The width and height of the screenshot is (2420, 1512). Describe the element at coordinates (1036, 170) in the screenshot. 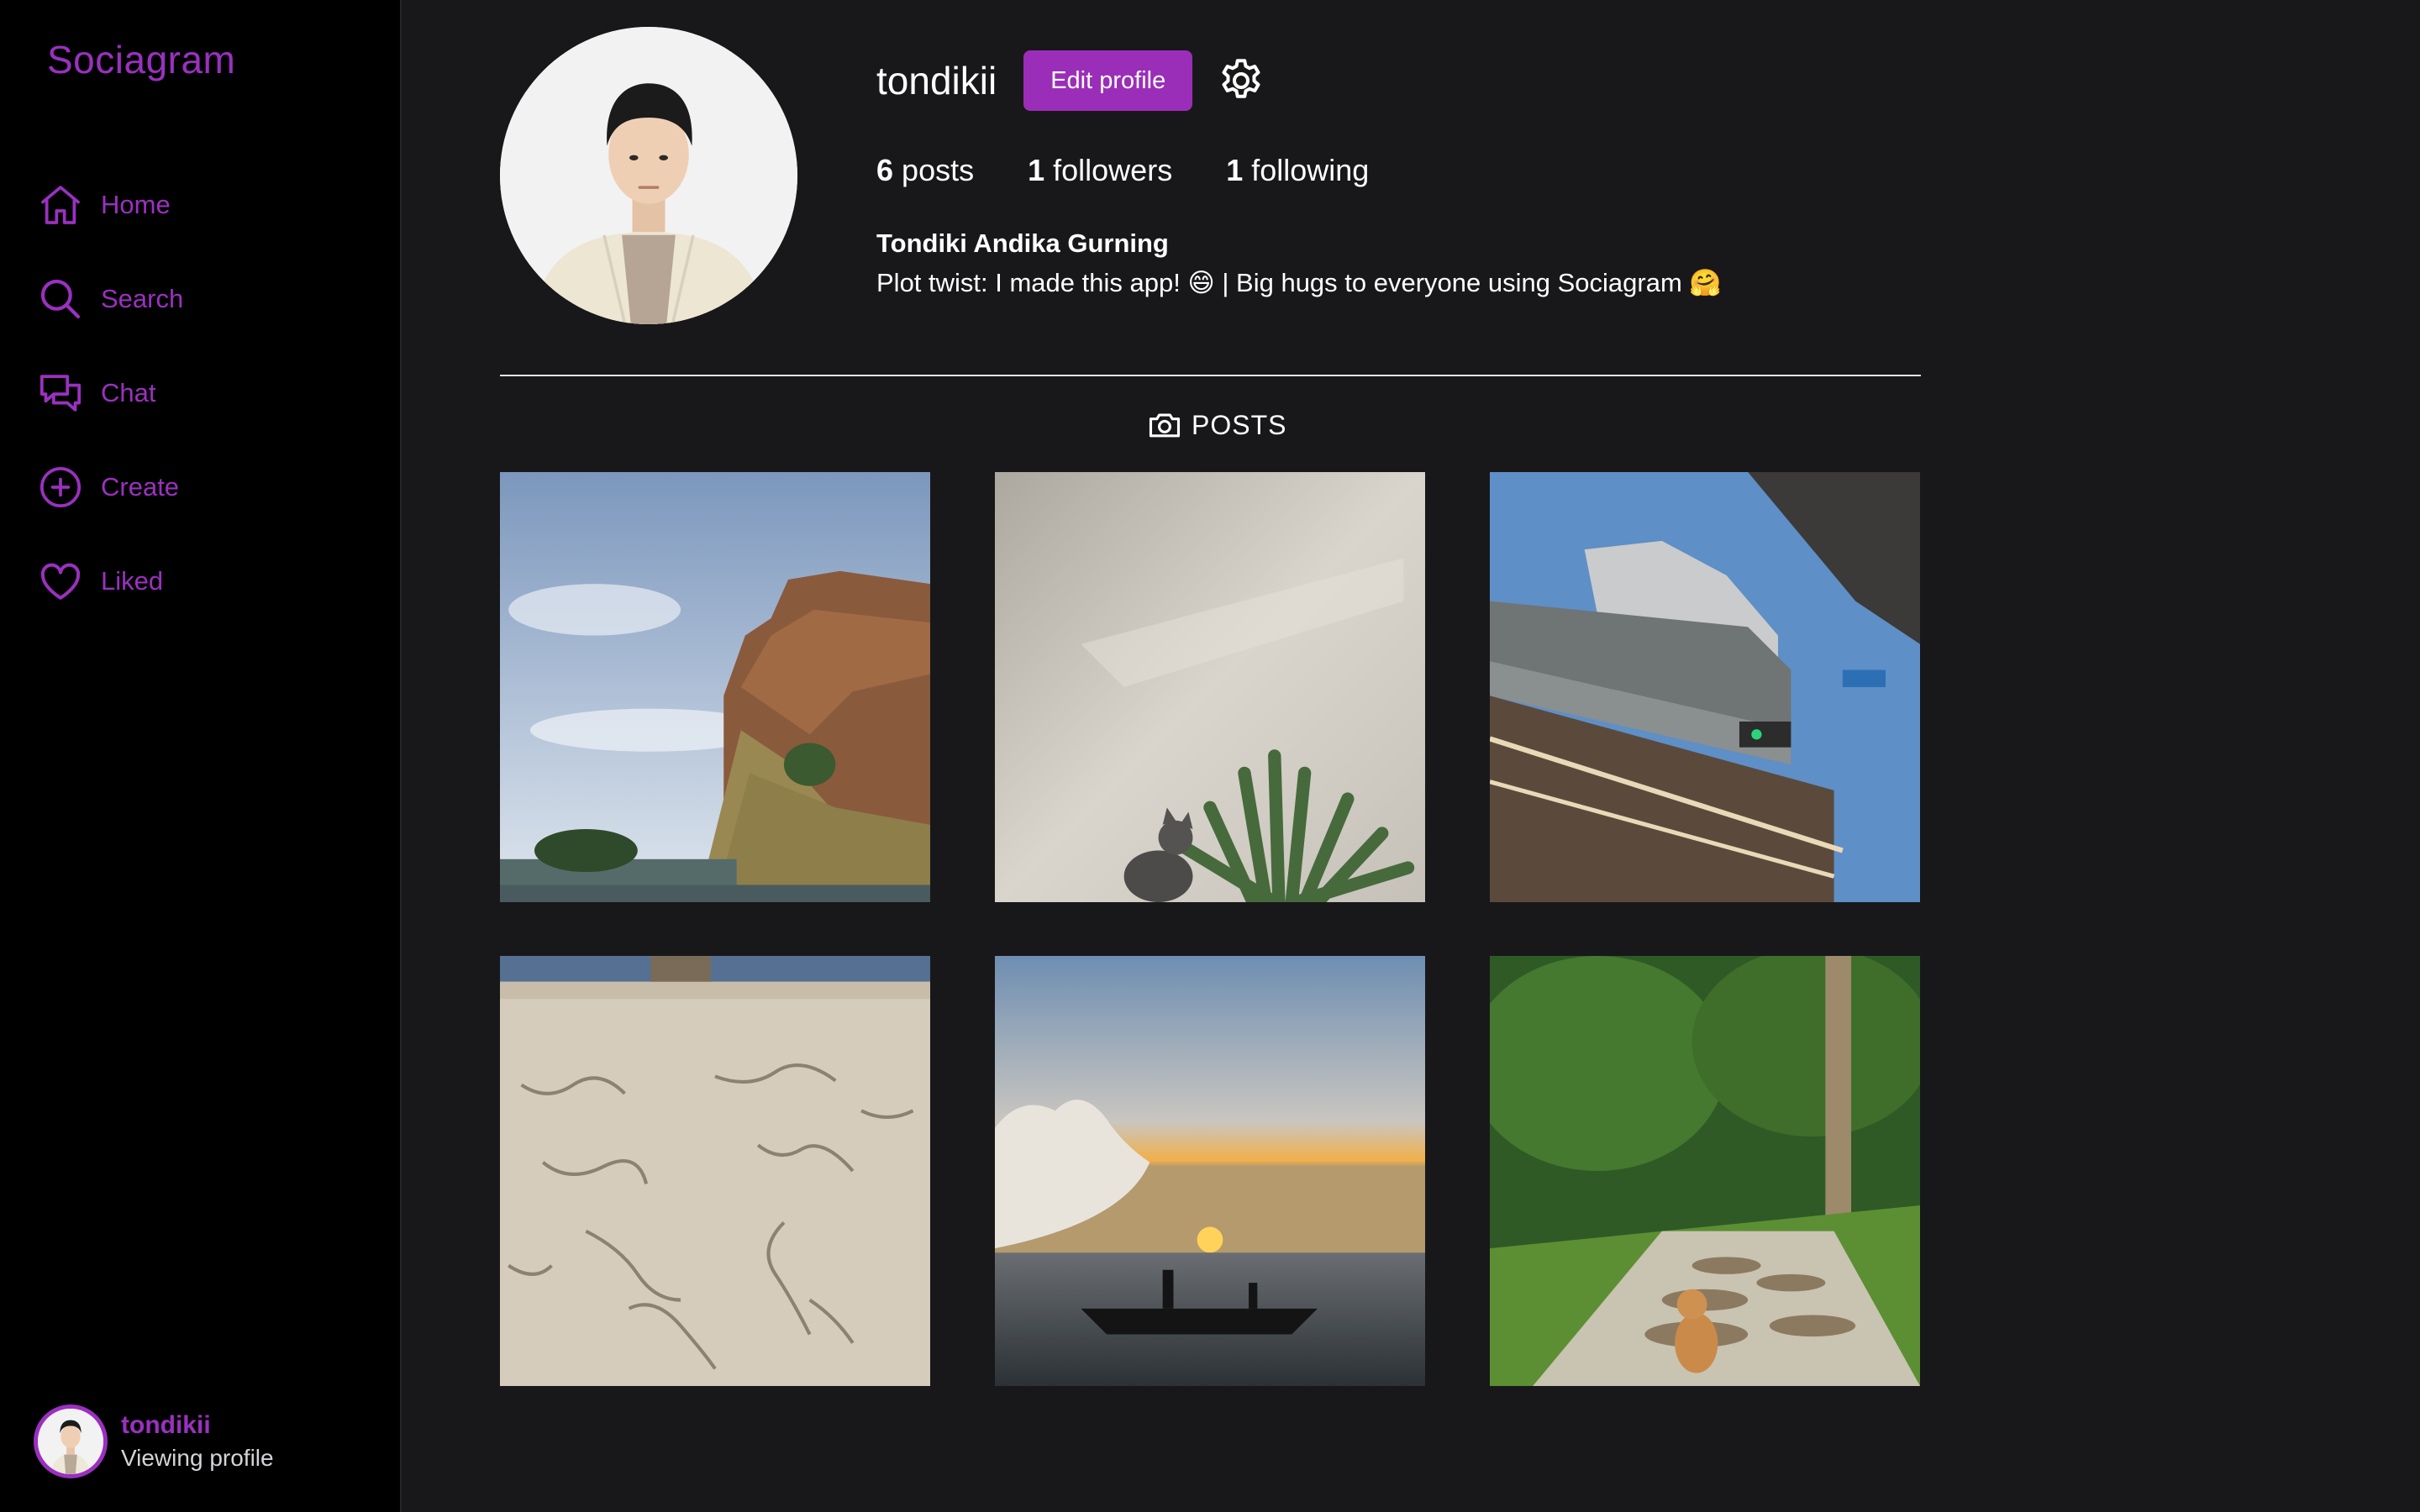

I see `followers-count-value: 1` at that location.